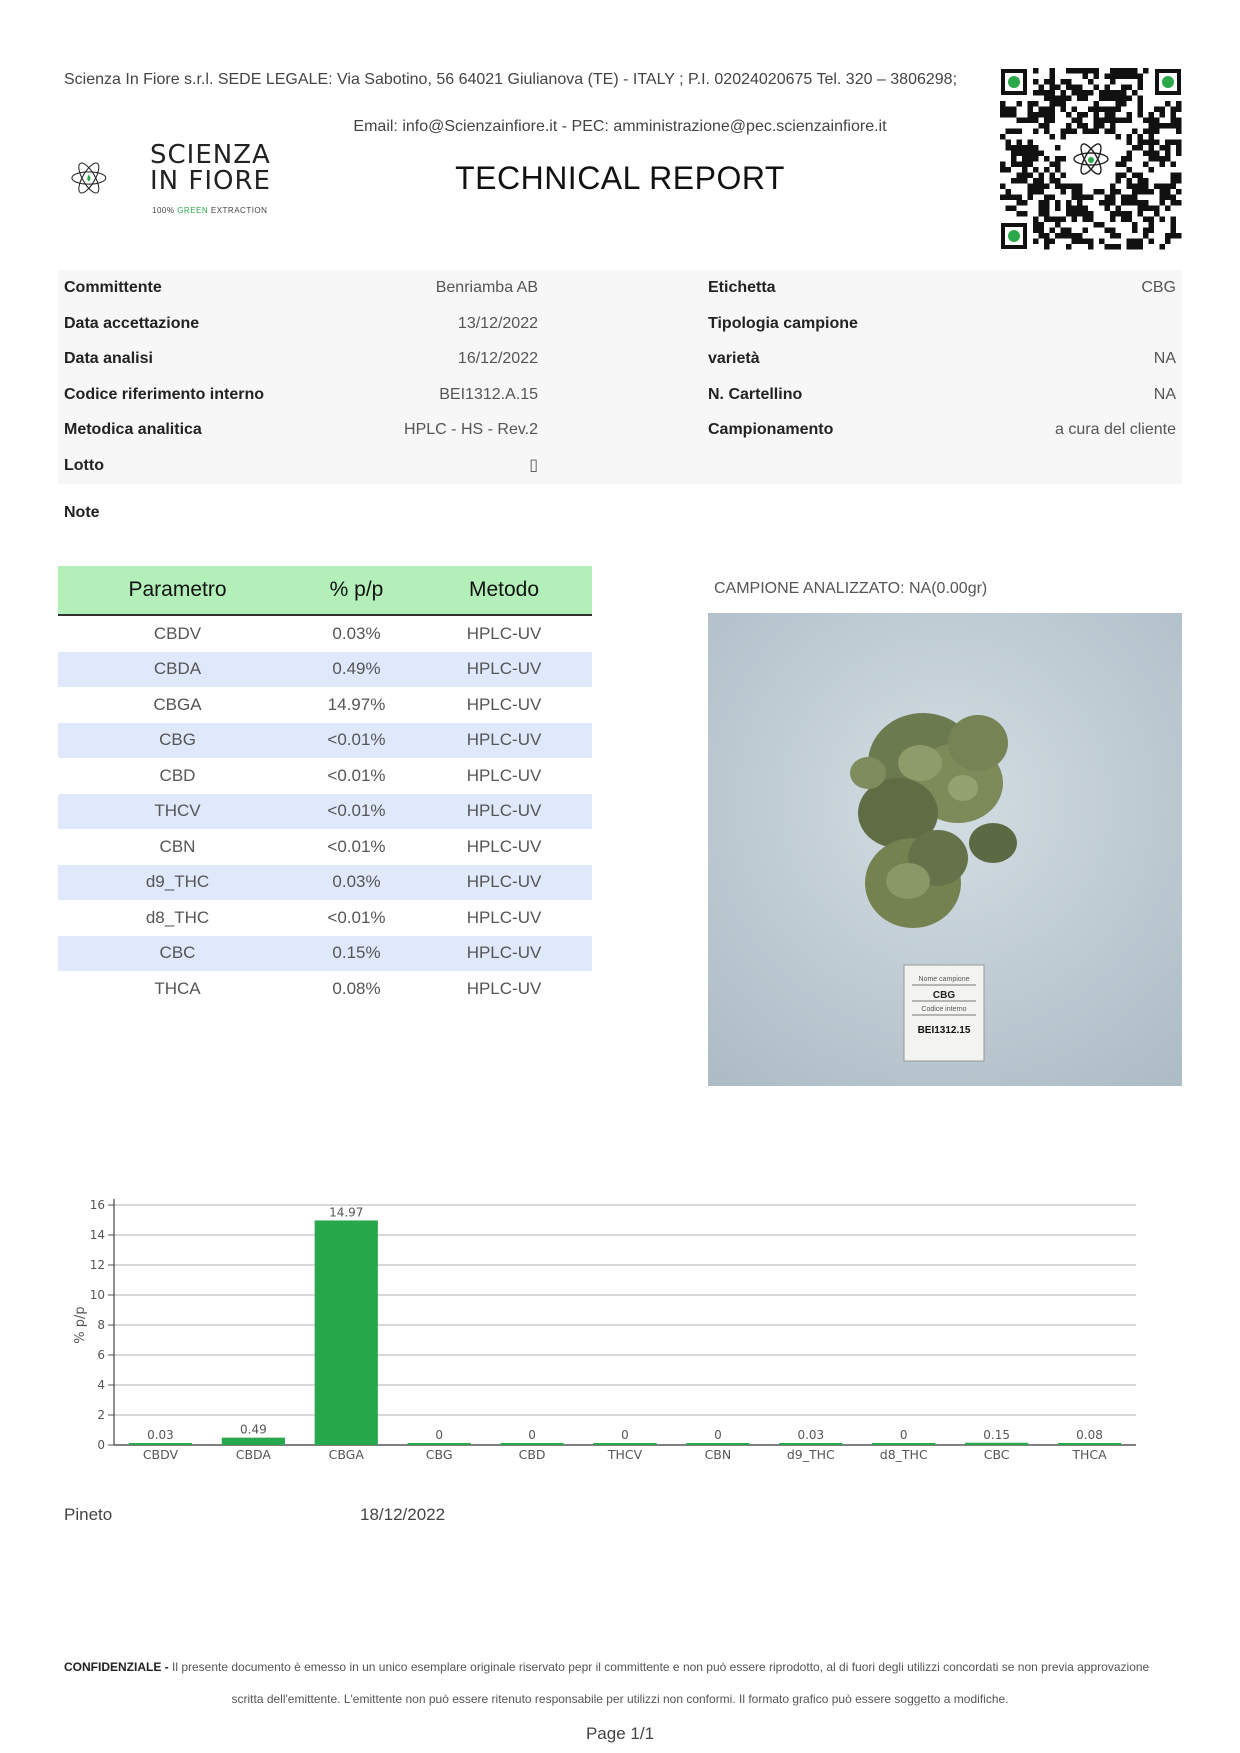 The image size is (1240, 1753). Describe the element at coordinates (942, 359) in the screenshot. I see `info-row-right: varietà NA` at that location.